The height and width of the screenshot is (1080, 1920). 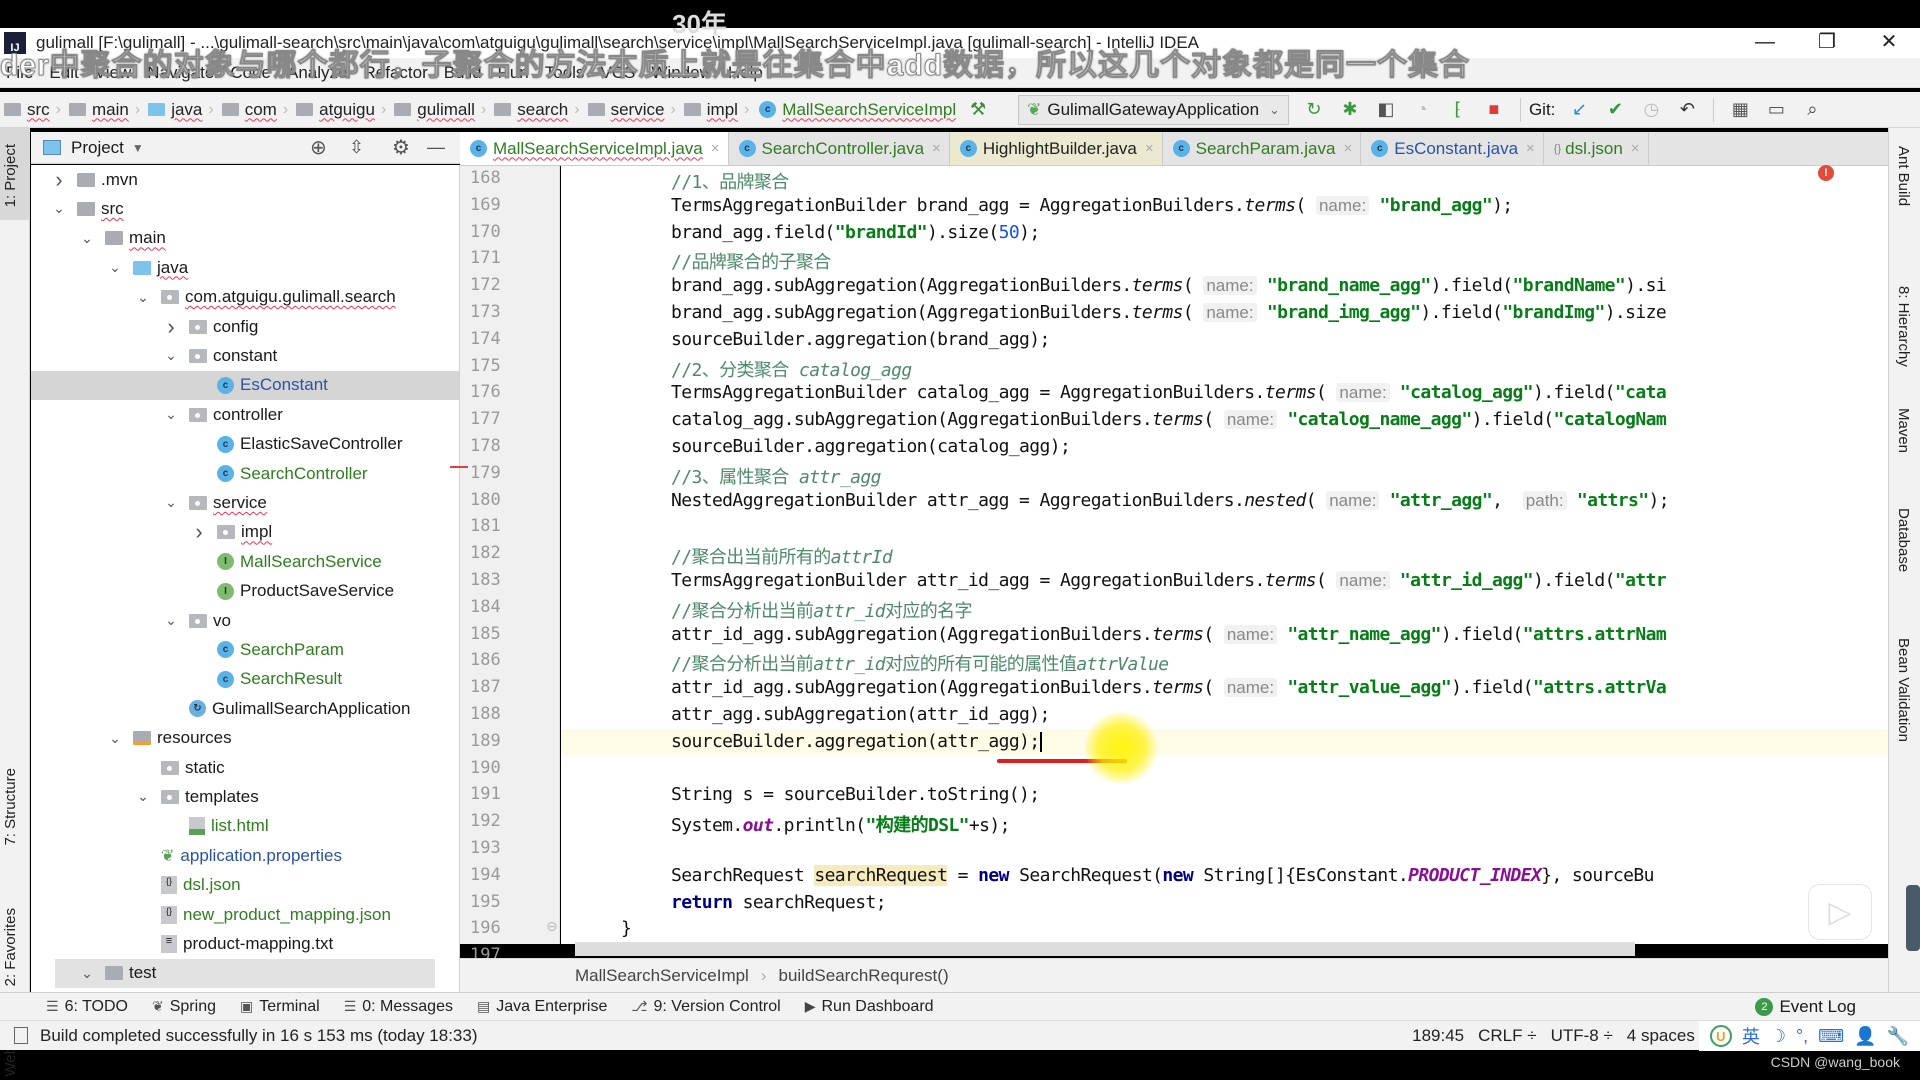 What do you see at coordinates (266, 679) in the screenshot?
I see `tree-item-searchresult: c SearchResult` at bounding box center [266, 679].